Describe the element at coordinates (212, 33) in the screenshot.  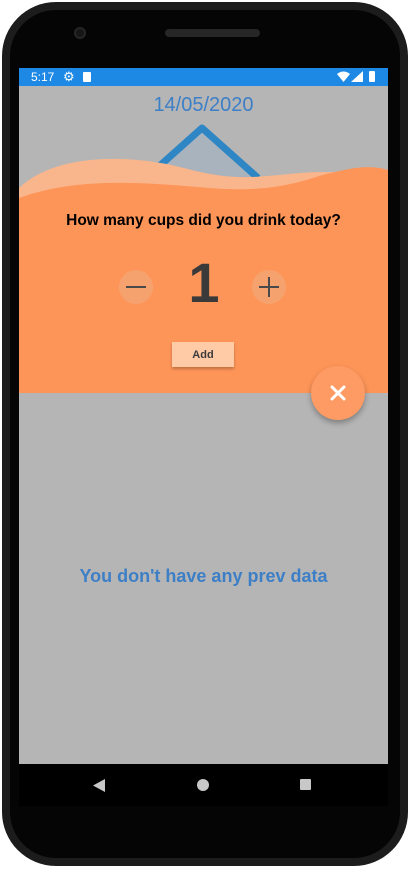
I see `earpiece-speaker` at that location.